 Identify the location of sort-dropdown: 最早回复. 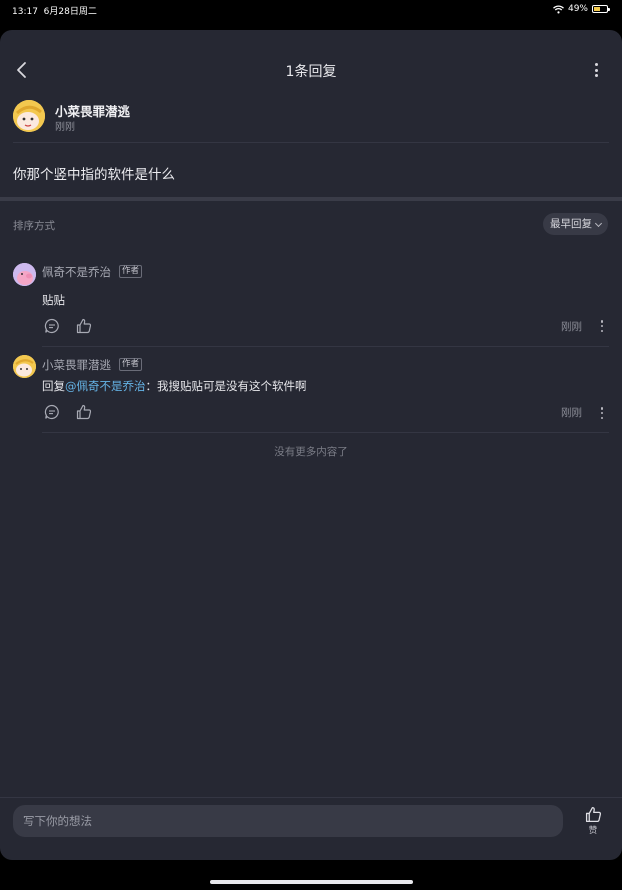
(575, 224).